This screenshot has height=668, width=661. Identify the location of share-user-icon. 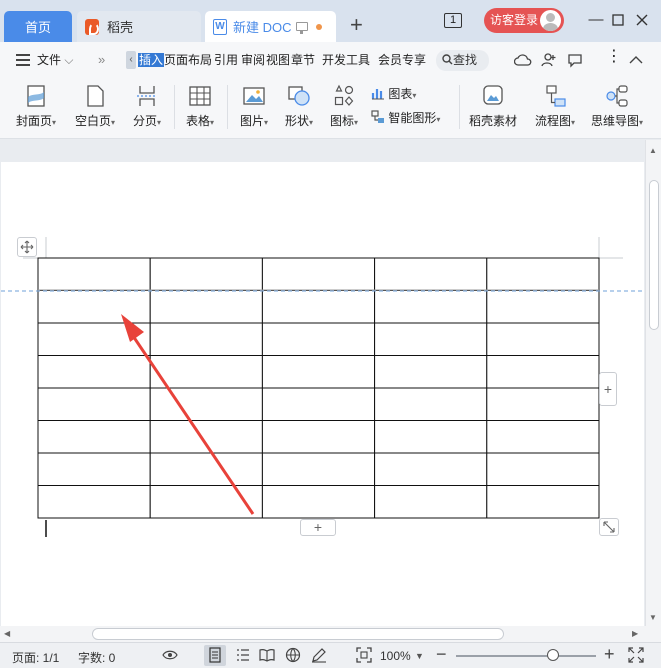
(549, 60).